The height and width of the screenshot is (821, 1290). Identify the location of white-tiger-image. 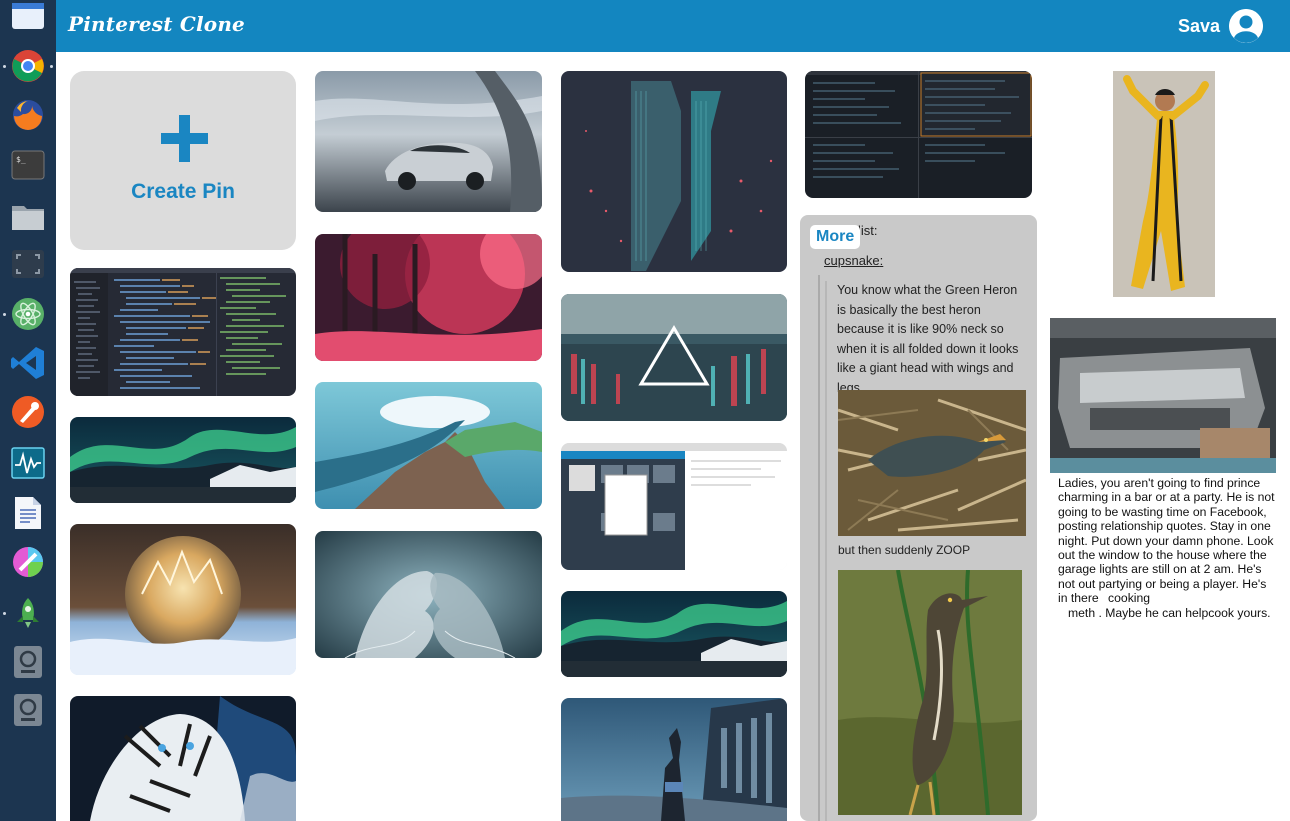
(183, 758).